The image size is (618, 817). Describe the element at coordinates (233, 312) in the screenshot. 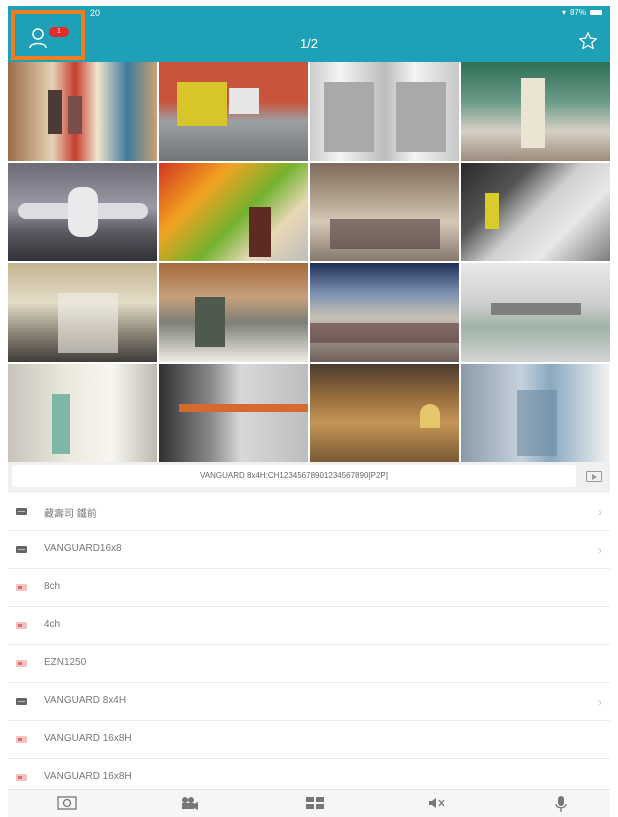

I see `camera-tile-lobby` at that location.